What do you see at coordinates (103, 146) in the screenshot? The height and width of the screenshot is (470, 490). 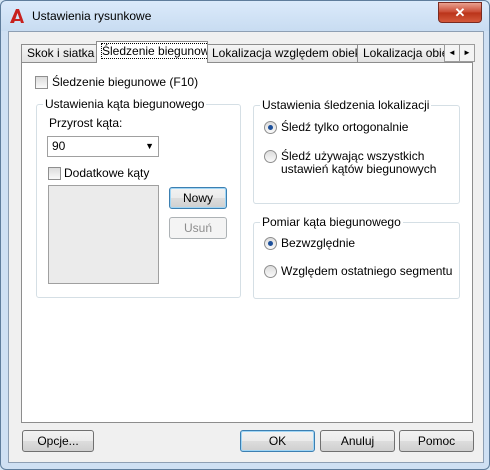 I see `increment-angle-select: 90 ▼` at bounding box center [103, 146].